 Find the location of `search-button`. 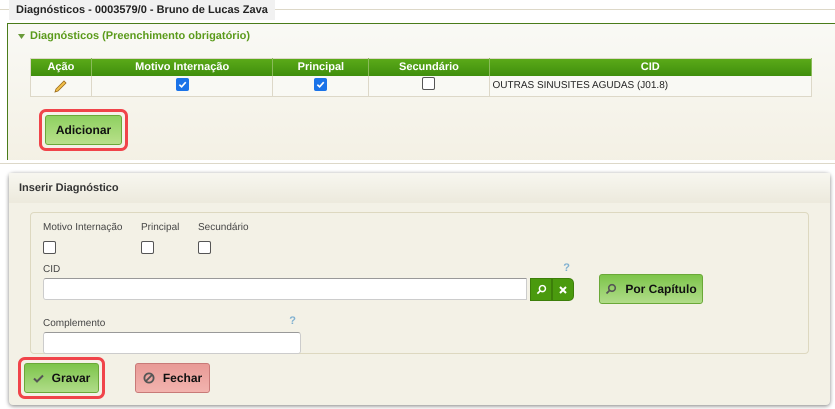

search-button is located at coordinates (541, 289).